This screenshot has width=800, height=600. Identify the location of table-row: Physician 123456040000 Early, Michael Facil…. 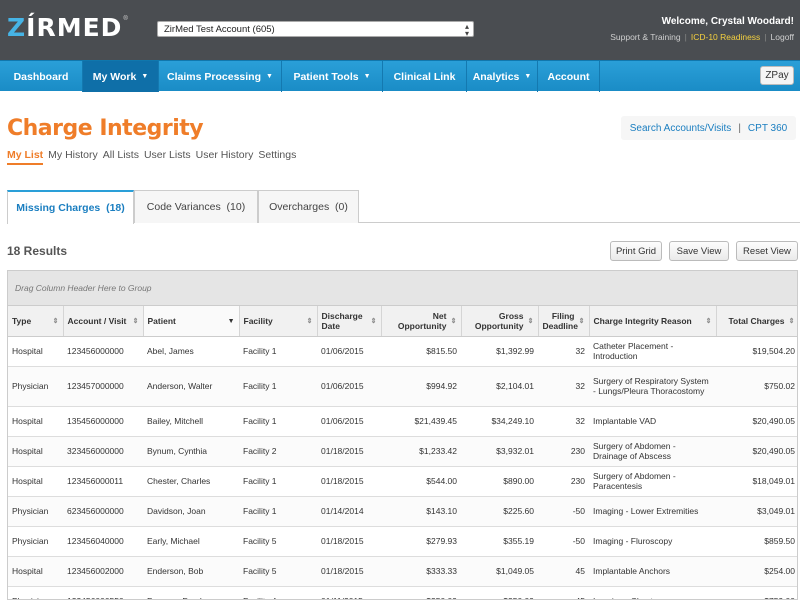
(402, 541).